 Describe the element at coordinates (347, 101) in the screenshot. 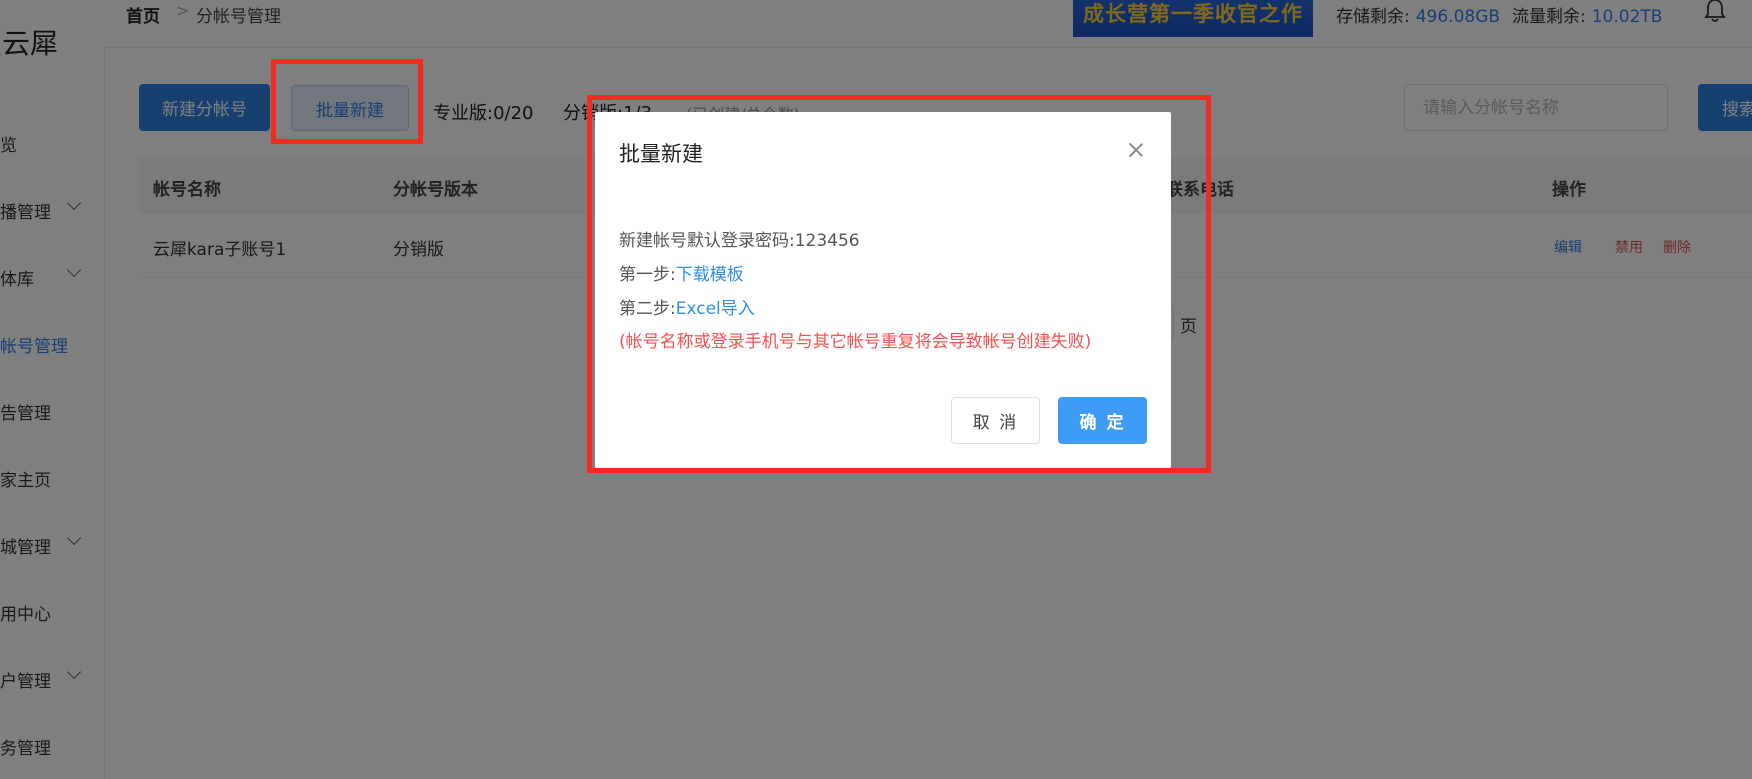

I see `highlight-box-batch-button` at that location.